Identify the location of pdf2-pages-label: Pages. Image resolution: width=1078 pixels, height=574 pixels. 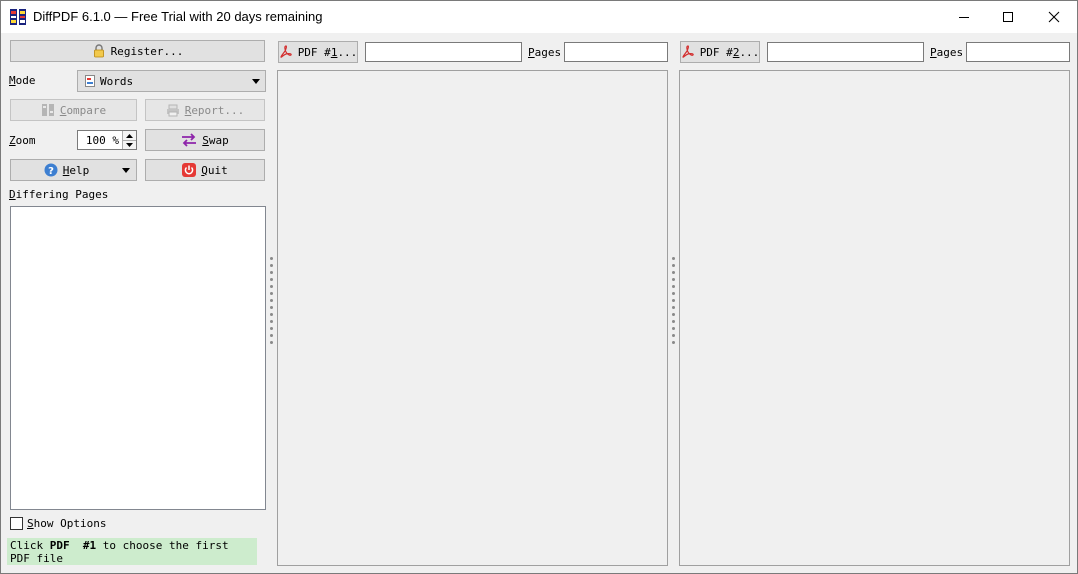
(946, 52).